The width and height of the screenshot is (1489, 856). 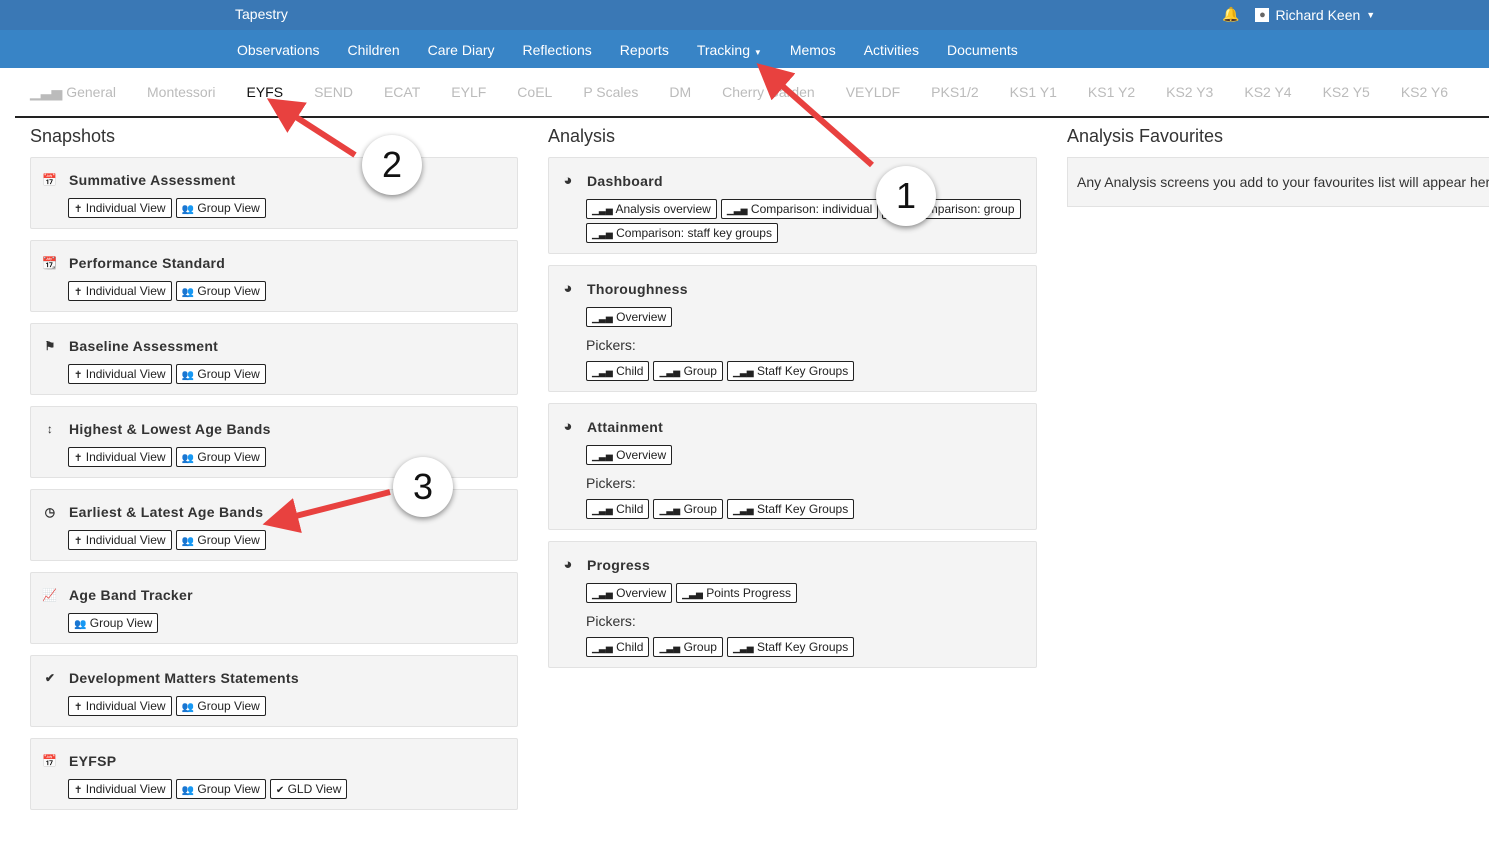 What do you see at coordinates (1111, 92) in the screenshot?
I see `tab-ks1-y2: KS1 Y2` at bounding box center [1111, 92].